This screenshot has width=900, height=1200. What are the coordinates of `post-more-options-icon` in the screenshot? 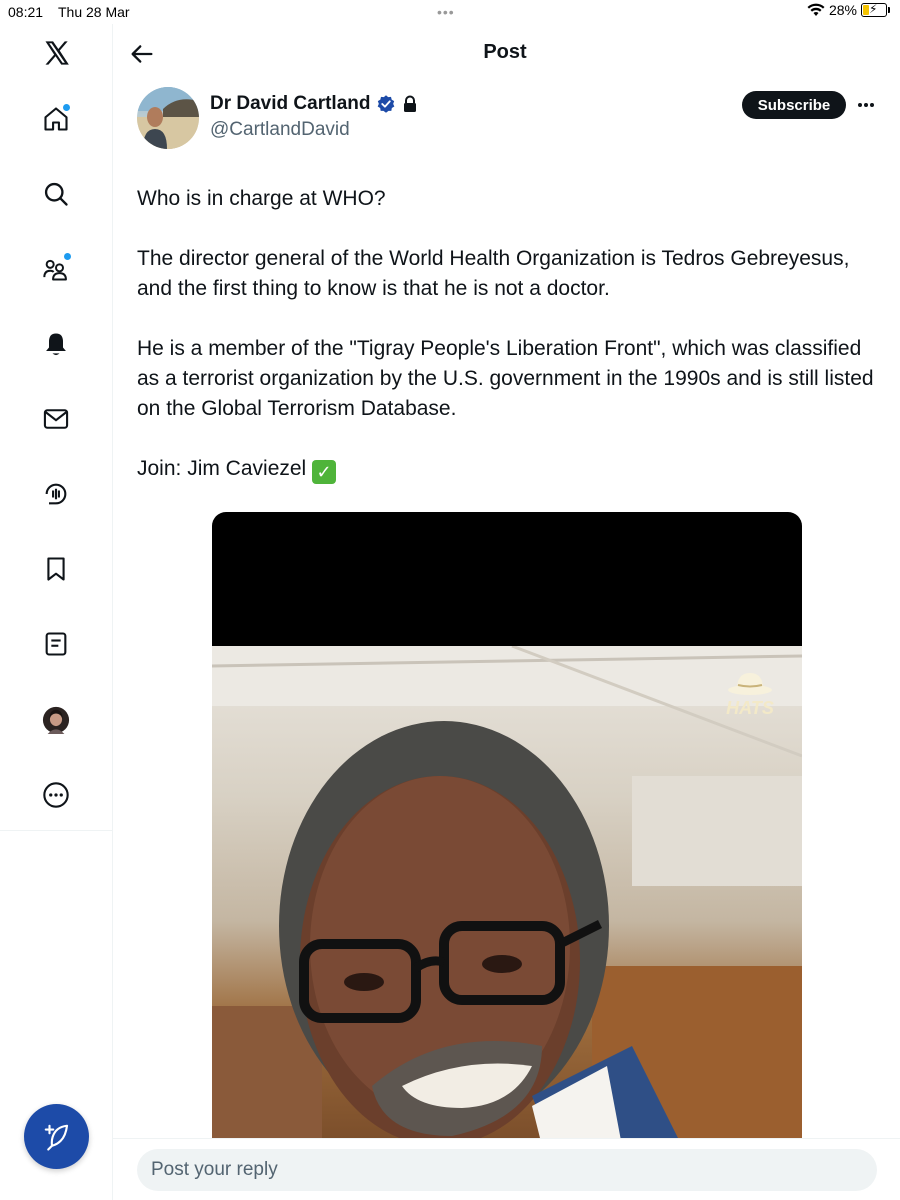 It's located at (866, 105).